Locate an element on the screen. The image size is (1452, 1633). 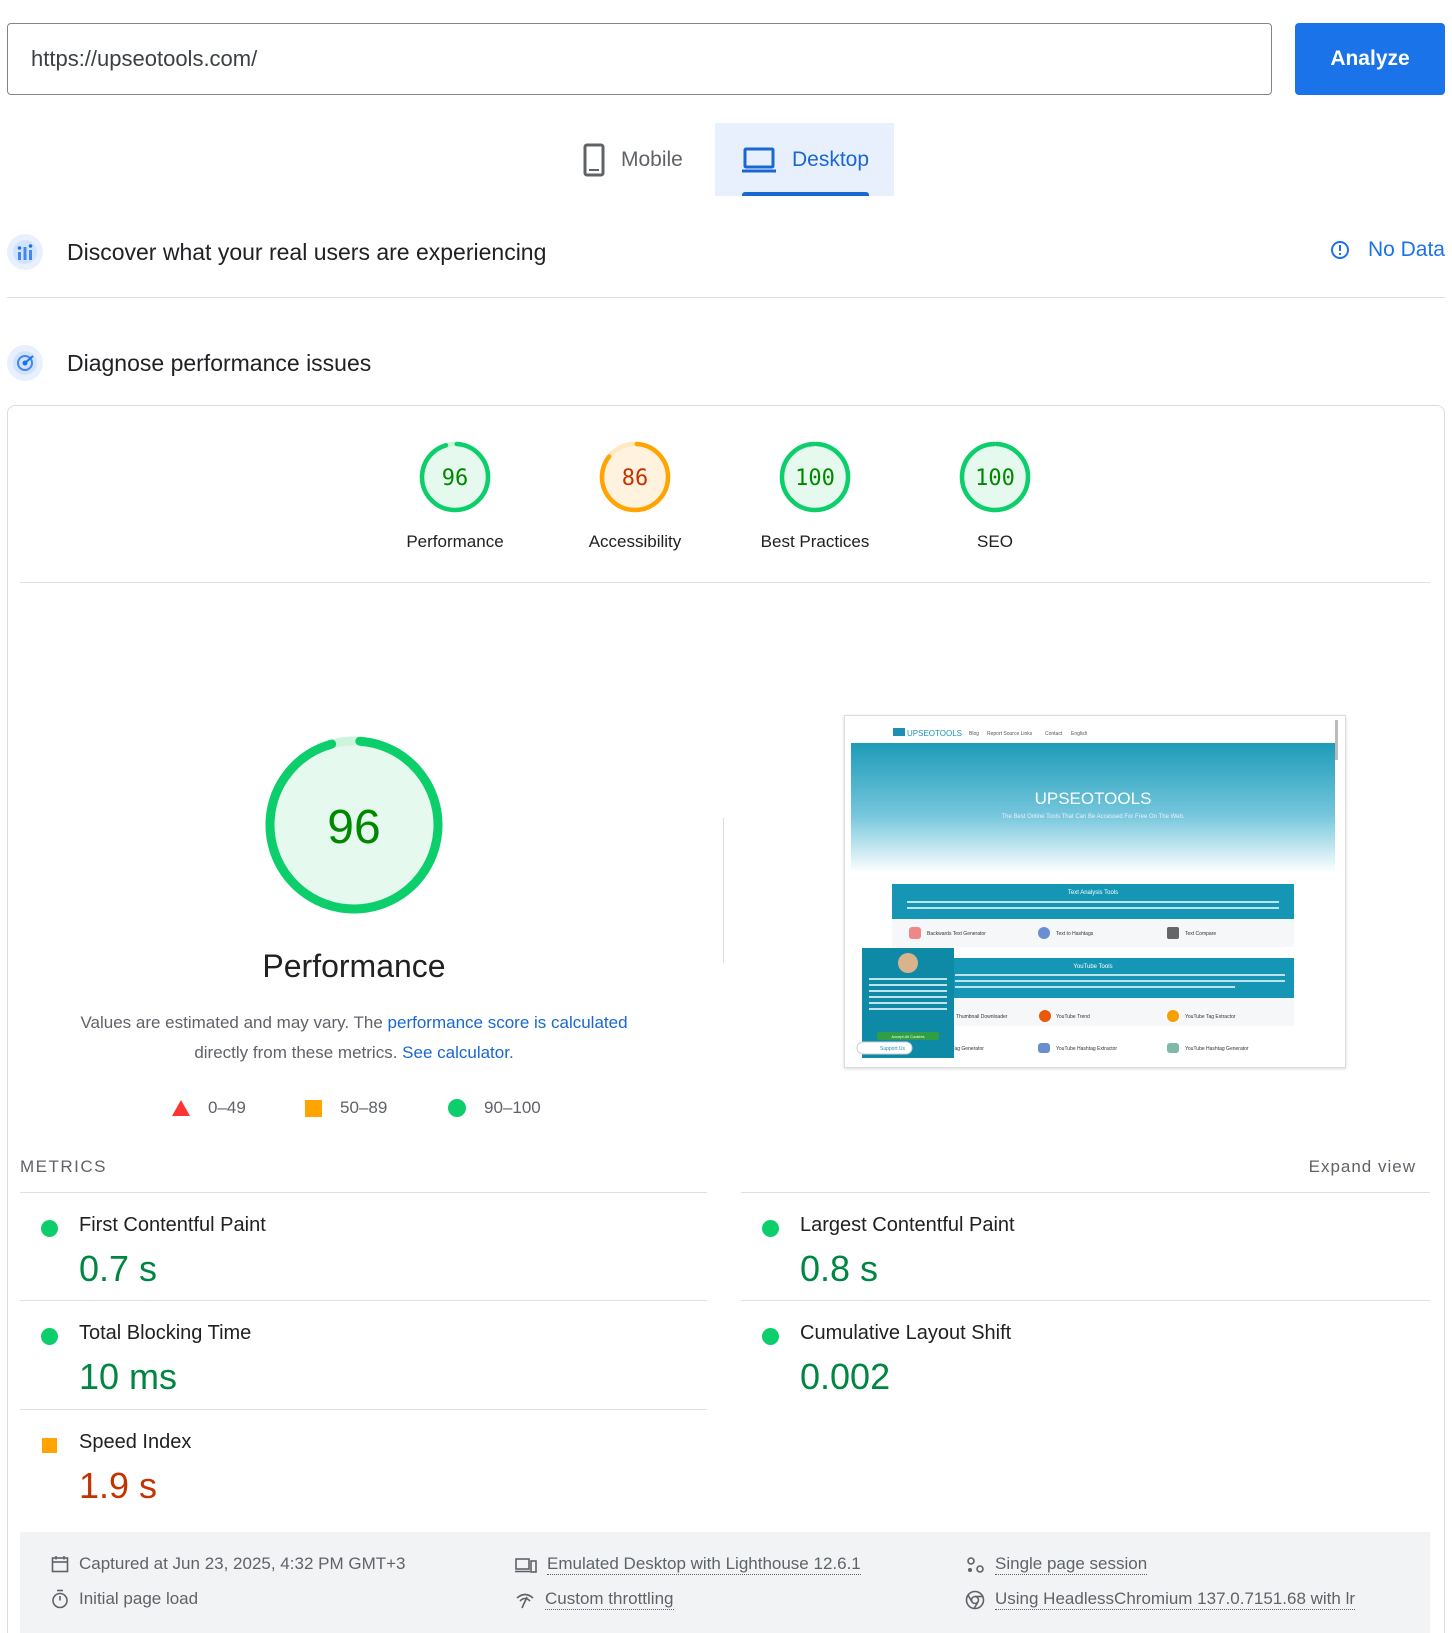
runtime-session: Single page session is located at coordinates (1056, 1564).